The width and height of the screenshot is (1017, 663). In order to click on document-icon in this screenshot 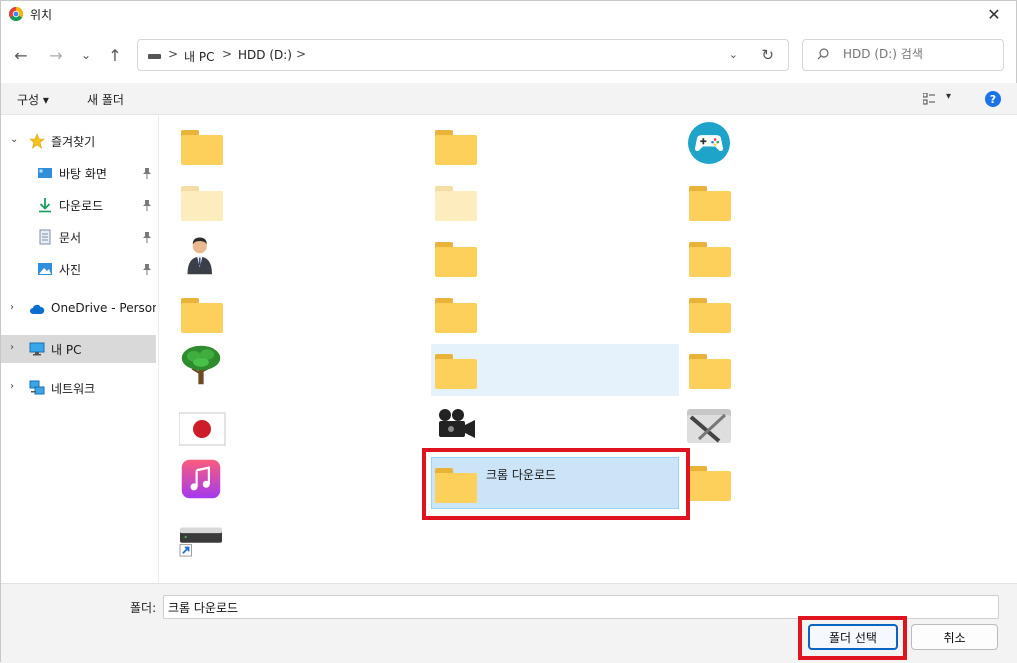, I will do `click(45, 237)`.